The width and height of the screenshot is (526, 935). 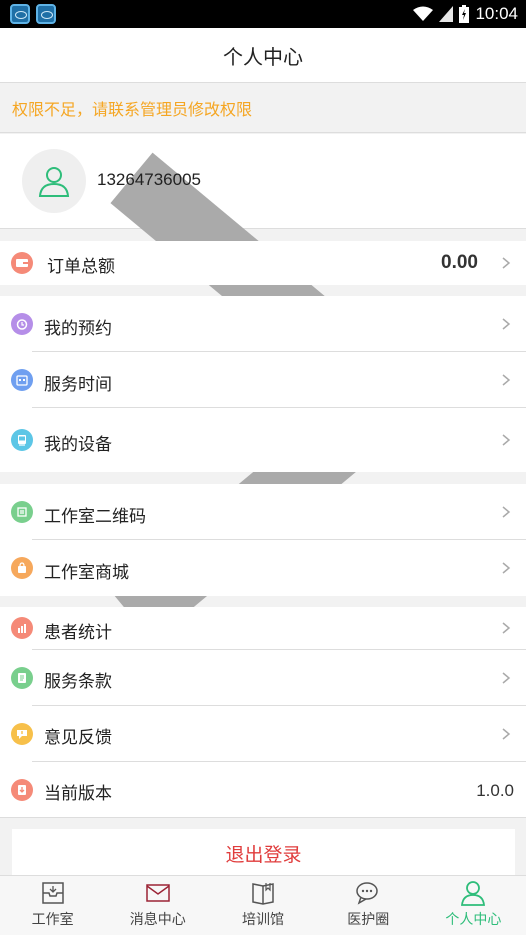 What do you see at coordinates (368, 905) in the screenshot?
I see `tab-medical-circle: 医护圈` at bounding box center [368, 905].